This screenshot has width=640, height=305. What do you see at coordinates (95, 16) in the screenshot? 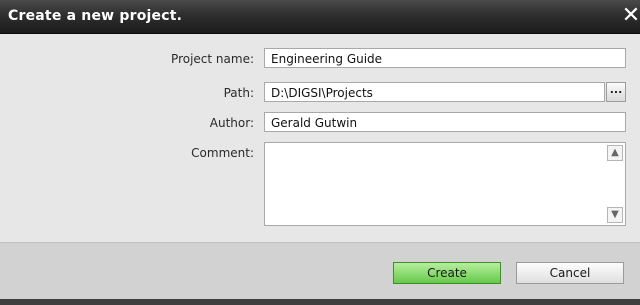
I see `dialog-title: Create a new project.` at bounding box center [95, 16].